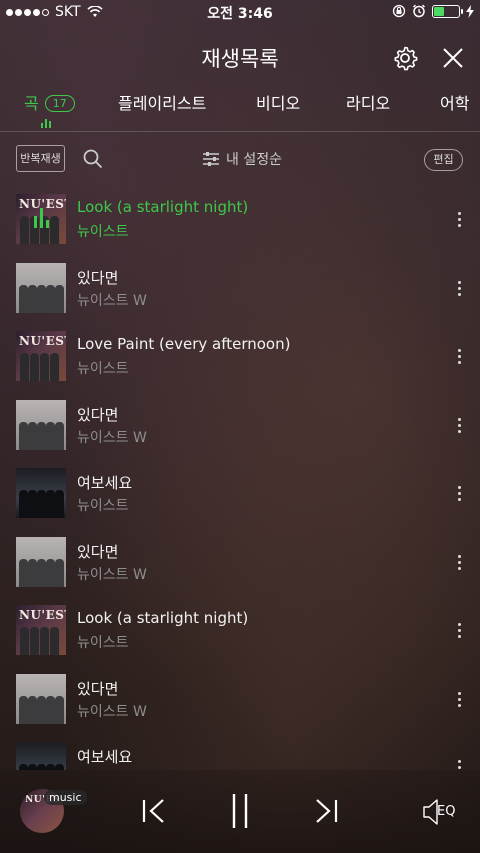 This screenshot has height=853, width=480. Describe the element at coordinates (278, 102) in the screenshot. I see `tab-video: 비디오` at that location.